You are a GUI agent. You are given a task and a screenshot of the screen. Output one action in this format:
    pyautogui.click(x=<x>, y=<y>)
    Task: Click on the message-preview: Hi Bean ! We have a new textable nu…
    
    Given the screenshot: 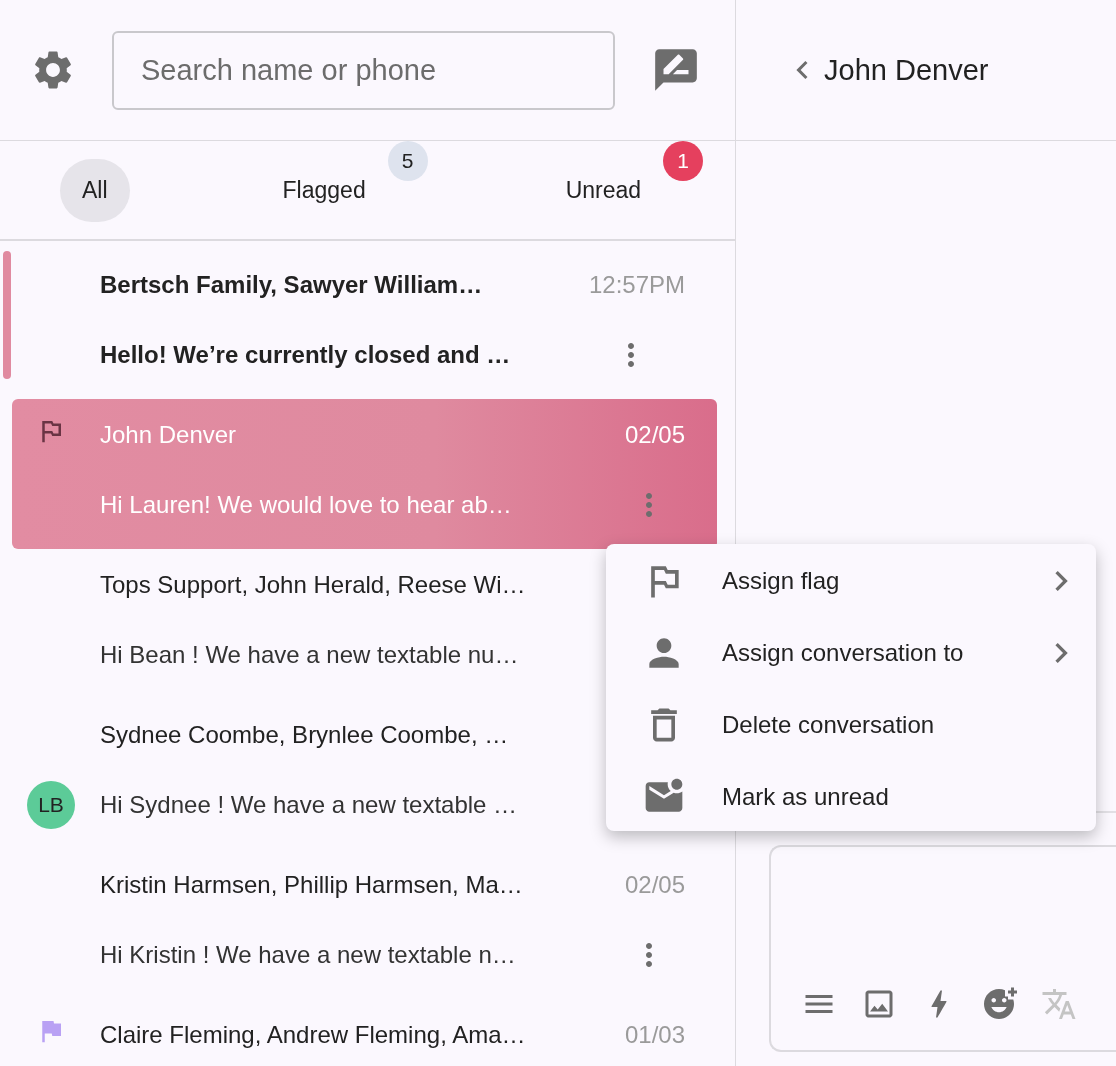 What is the action you would take?
    pyautogui.click(x=309, y=655)
    